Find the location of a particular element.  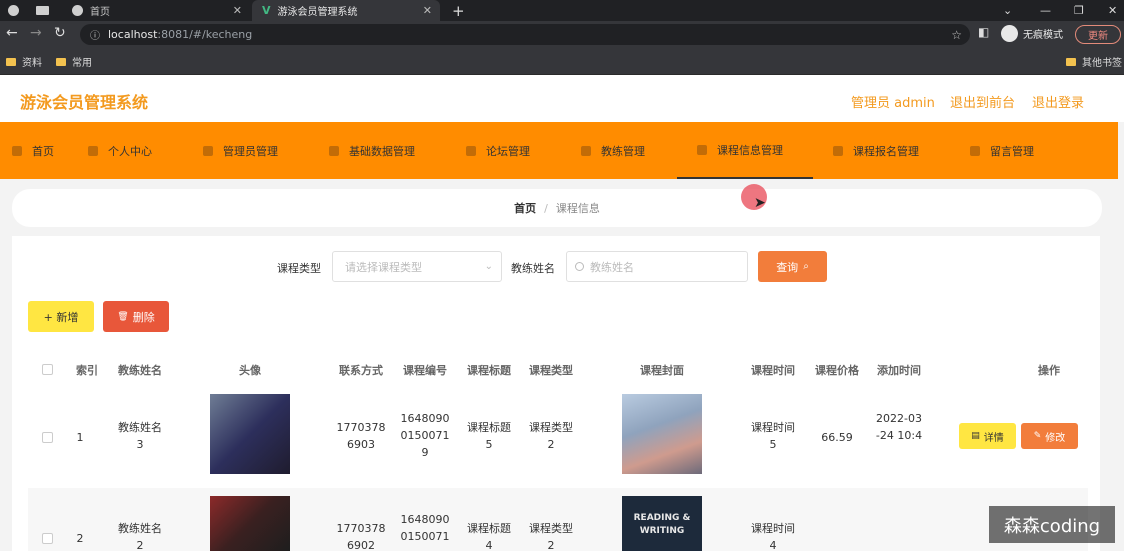

column-header: 课程封面 is located at coordinates (662, 370).